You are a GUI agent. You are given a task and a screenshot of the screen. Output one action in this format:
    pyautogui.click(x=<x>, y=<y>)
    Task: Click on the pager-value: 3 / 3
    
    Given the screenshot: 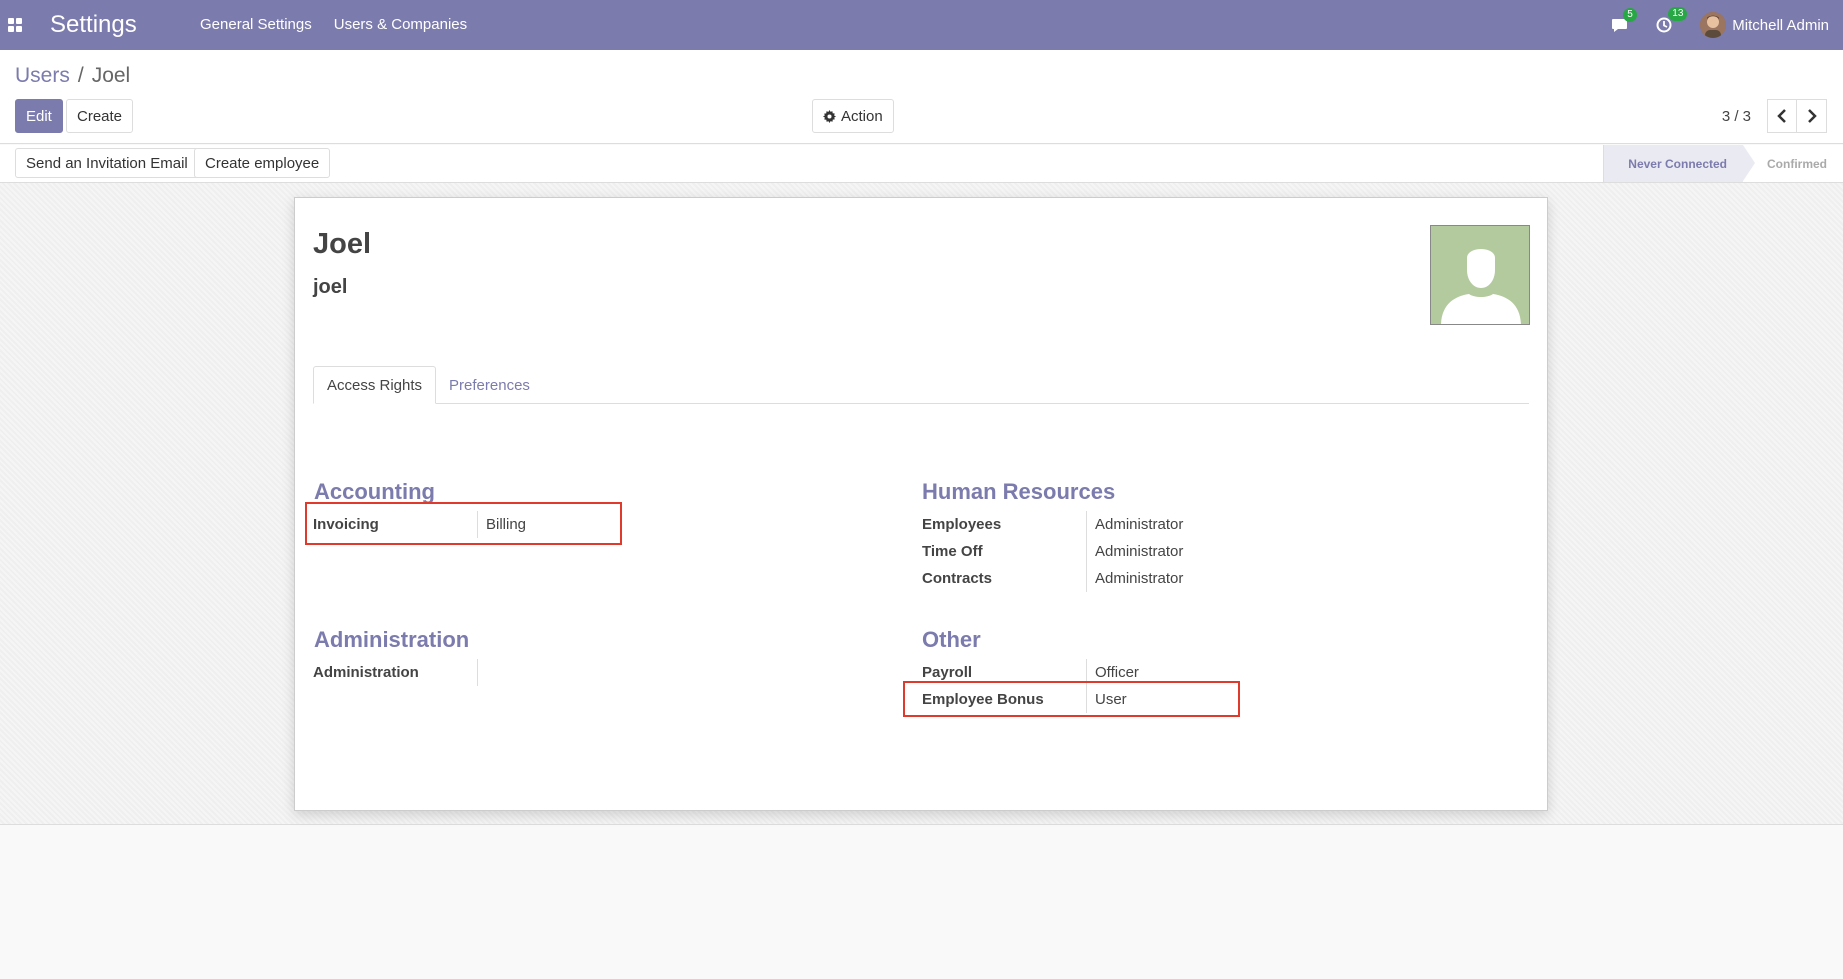 What is the action you would take?
    pyautogui.click(x=1736, y=116)
    